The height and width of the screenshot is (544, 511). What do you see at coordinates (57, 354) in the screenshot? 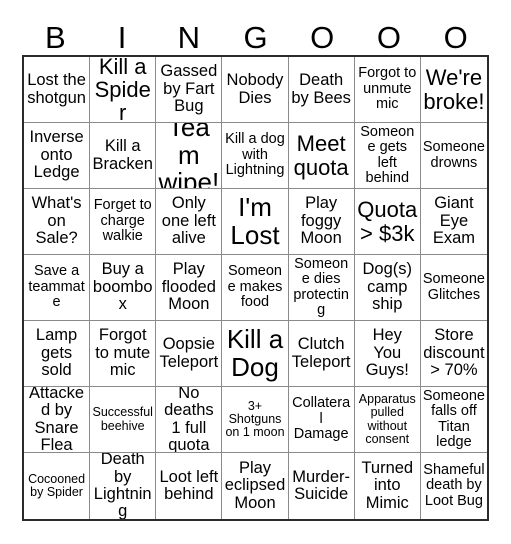
I see `bingo-cell: Lamp gets sold` at bounding box center [57, 354].